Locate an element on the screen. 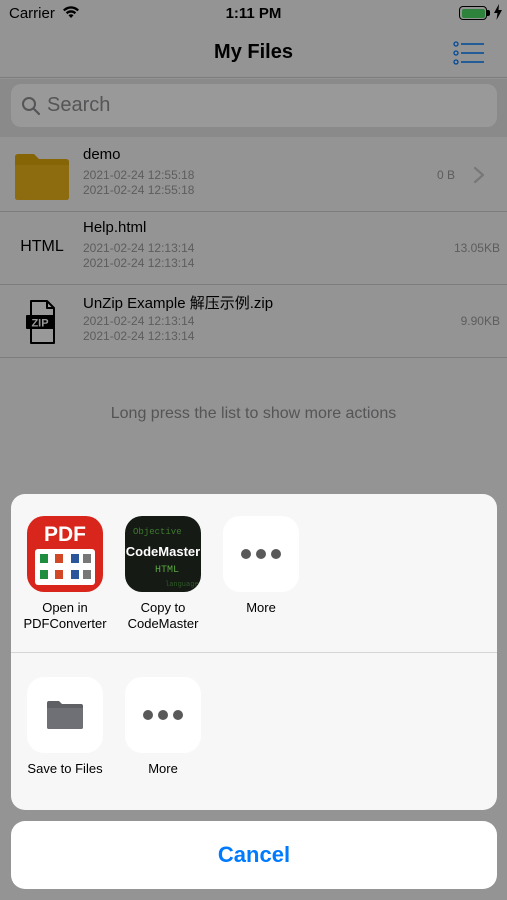 This screenshot has width=507, height=900. pdf-icon-text: PDF is located at coordinates (65, 534).